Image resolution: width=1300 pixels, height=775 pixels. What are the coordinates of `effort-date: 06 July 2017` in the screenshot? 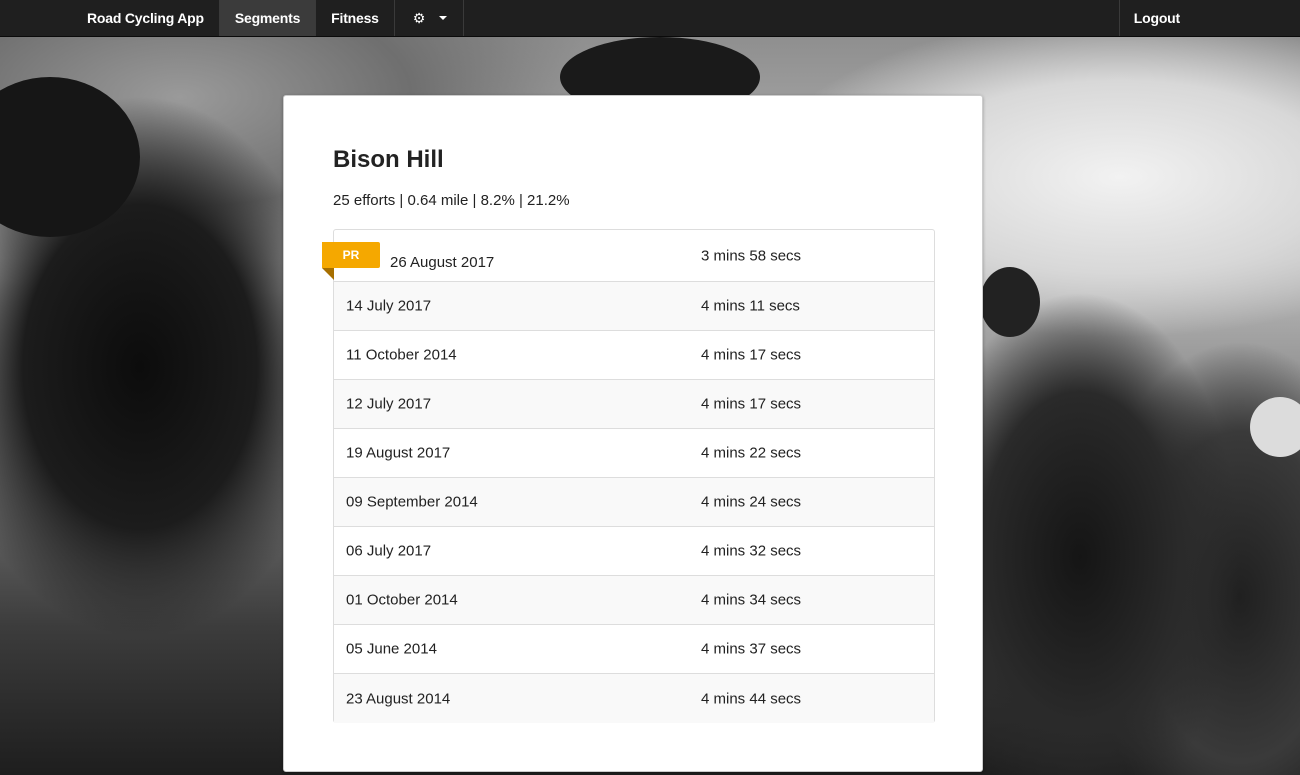 It's located at (389, 551).